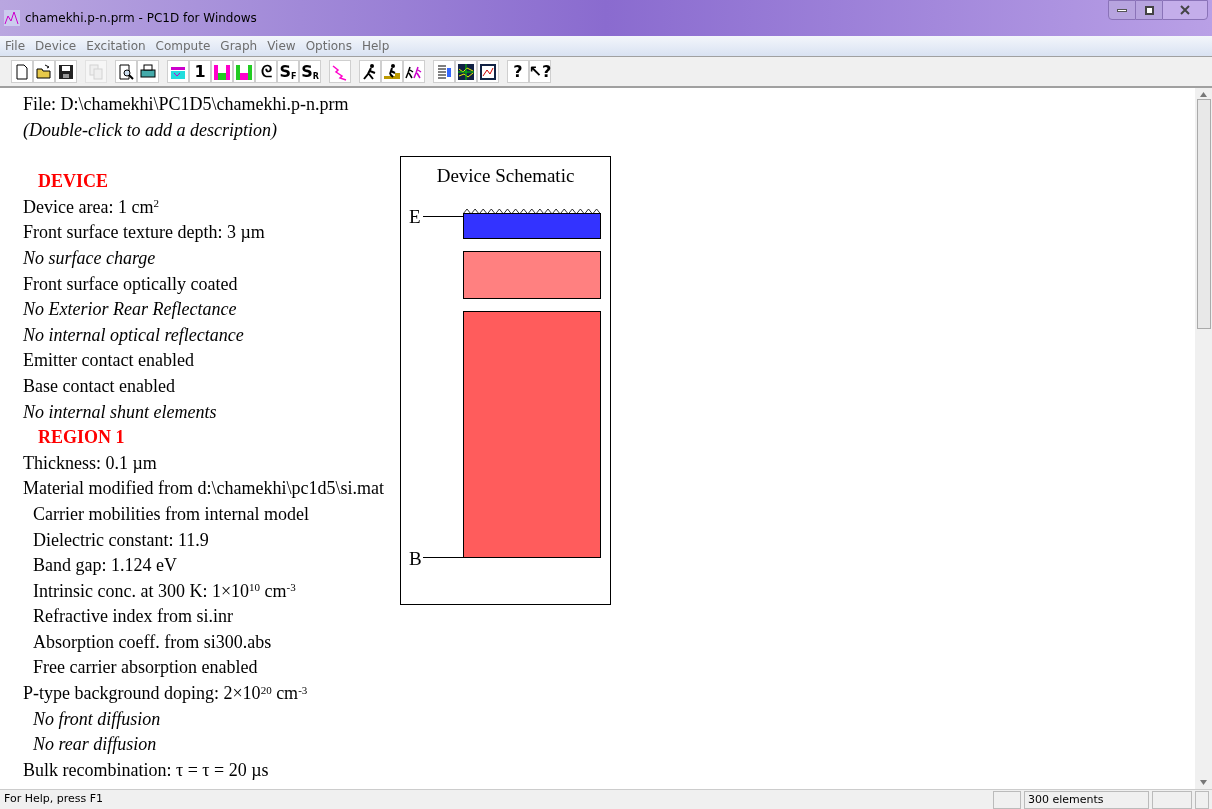  I want to click on scroll-thumb, so click(1203, 214).